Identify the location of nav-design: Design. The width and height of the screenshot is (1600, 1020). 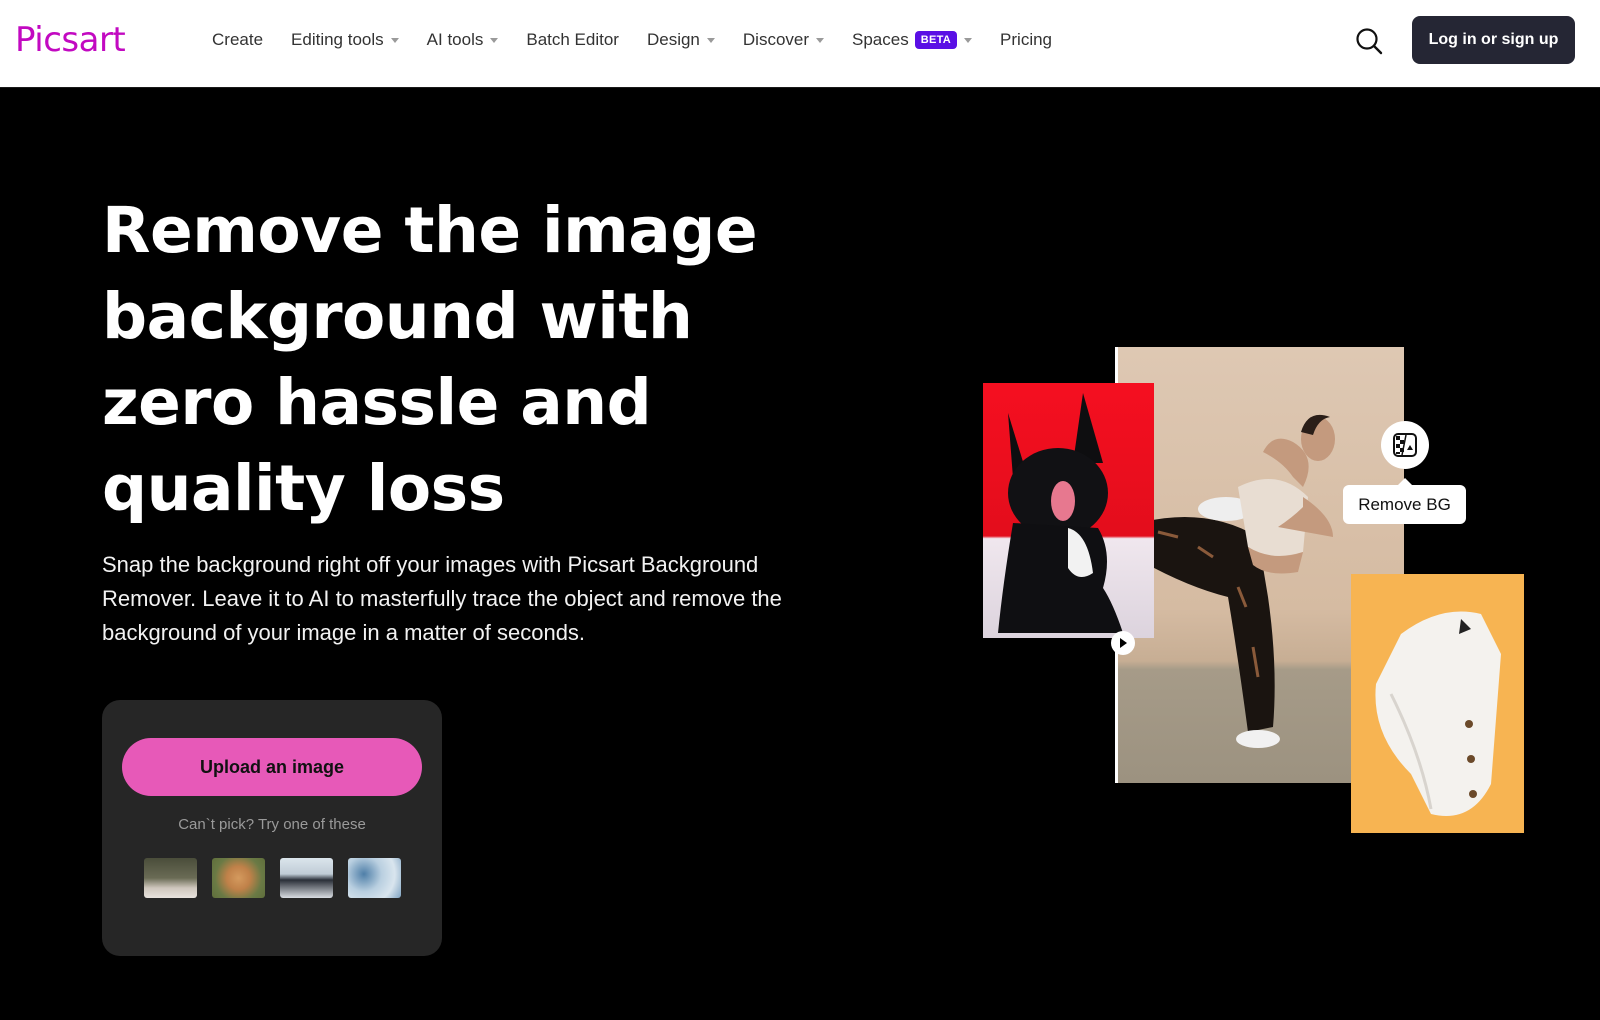
(681, 40).